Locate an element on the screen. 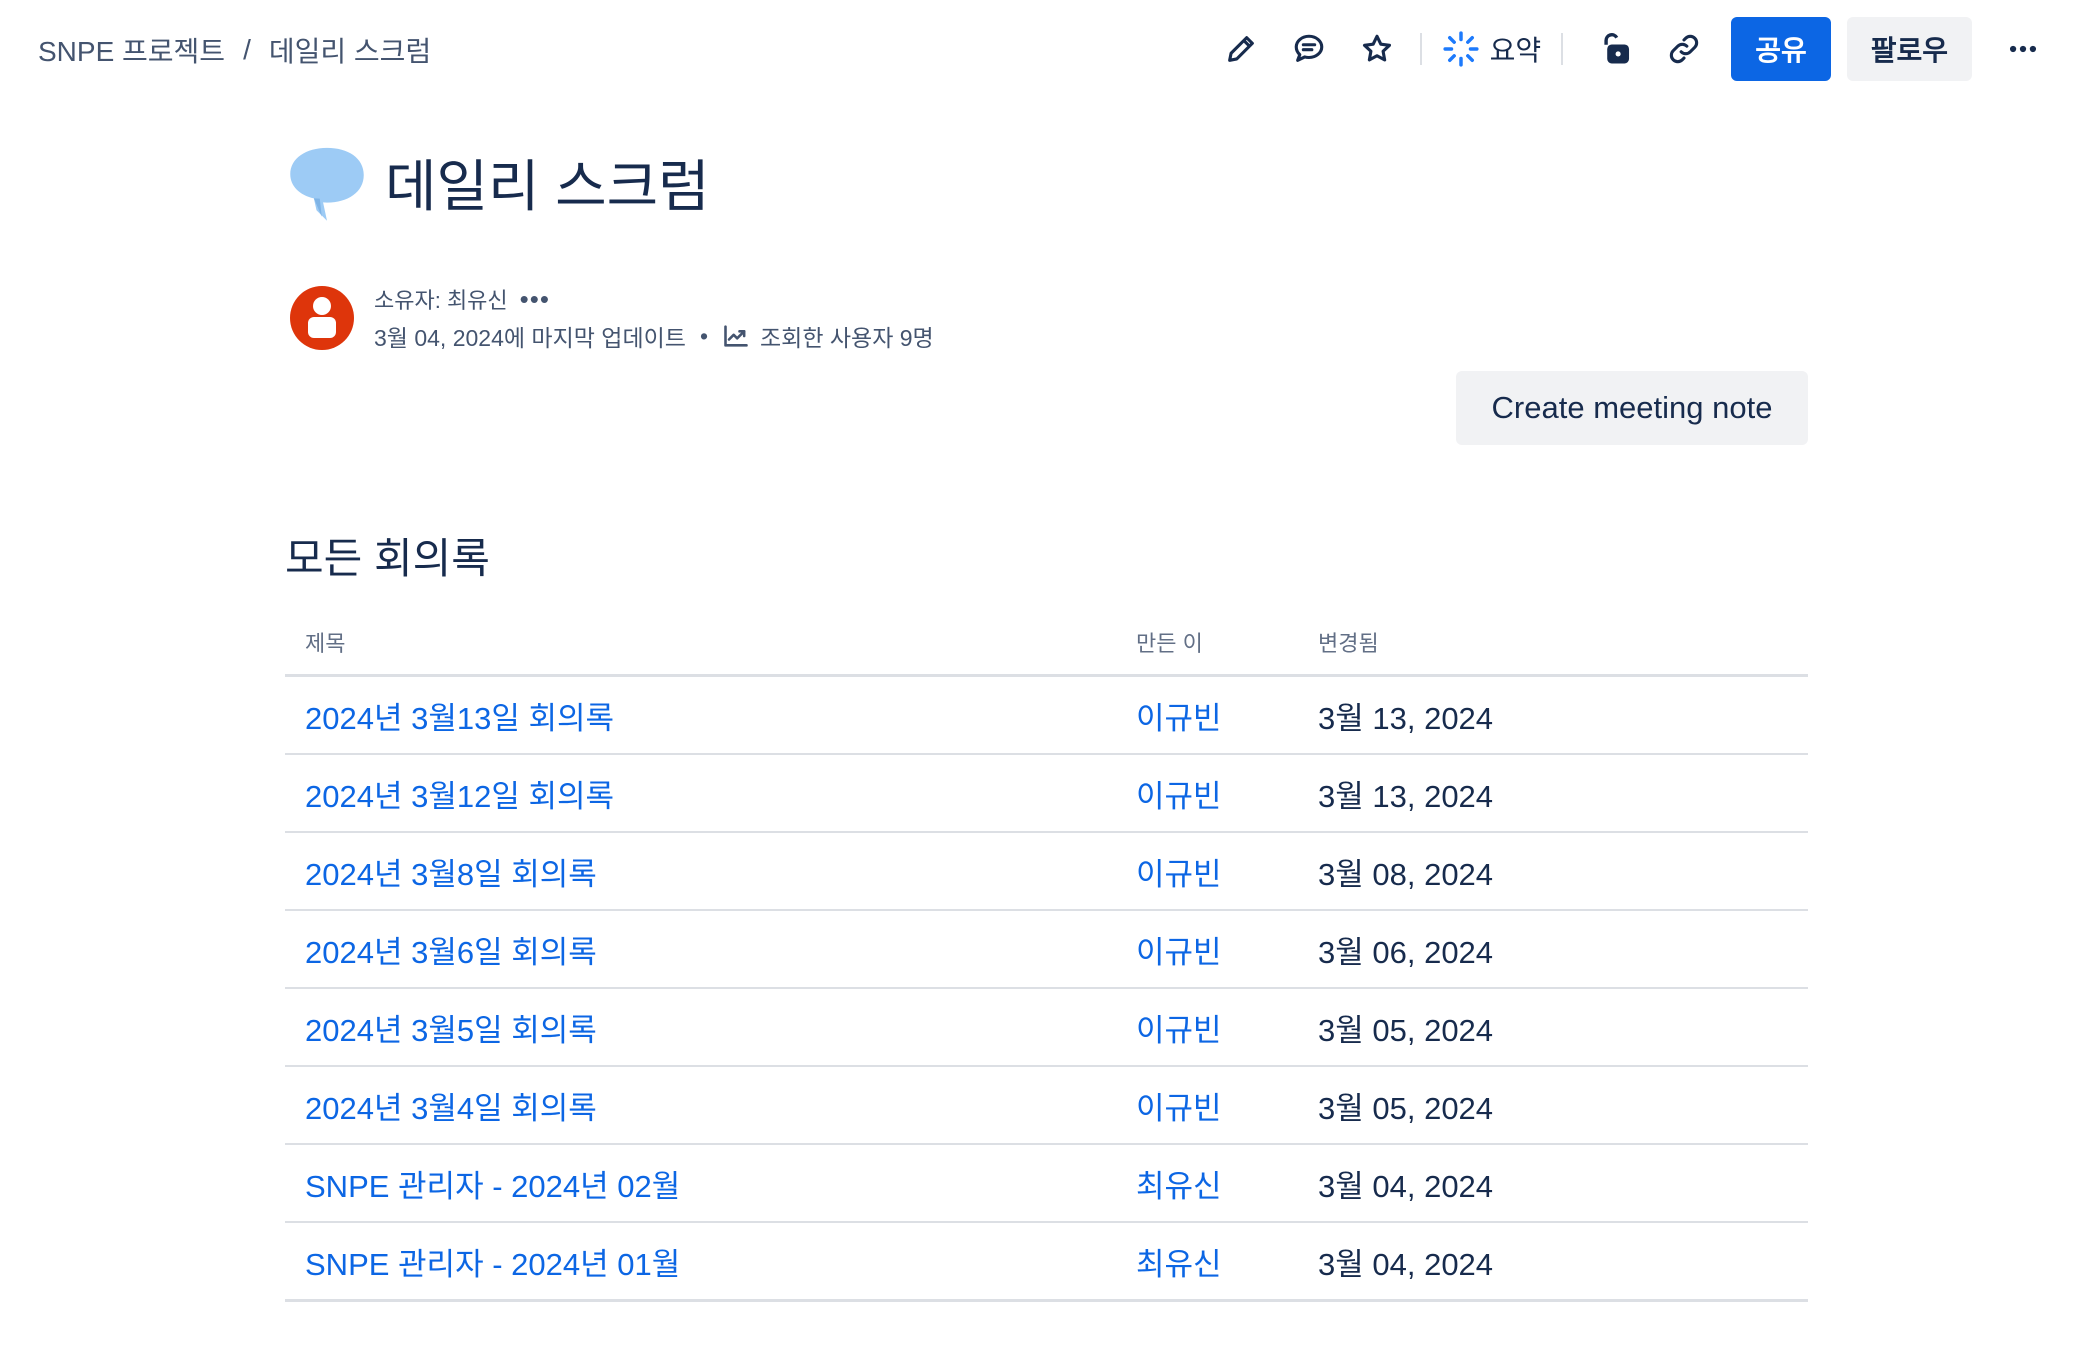  byline-more-button: ••• is located at coordinates (535, 299).